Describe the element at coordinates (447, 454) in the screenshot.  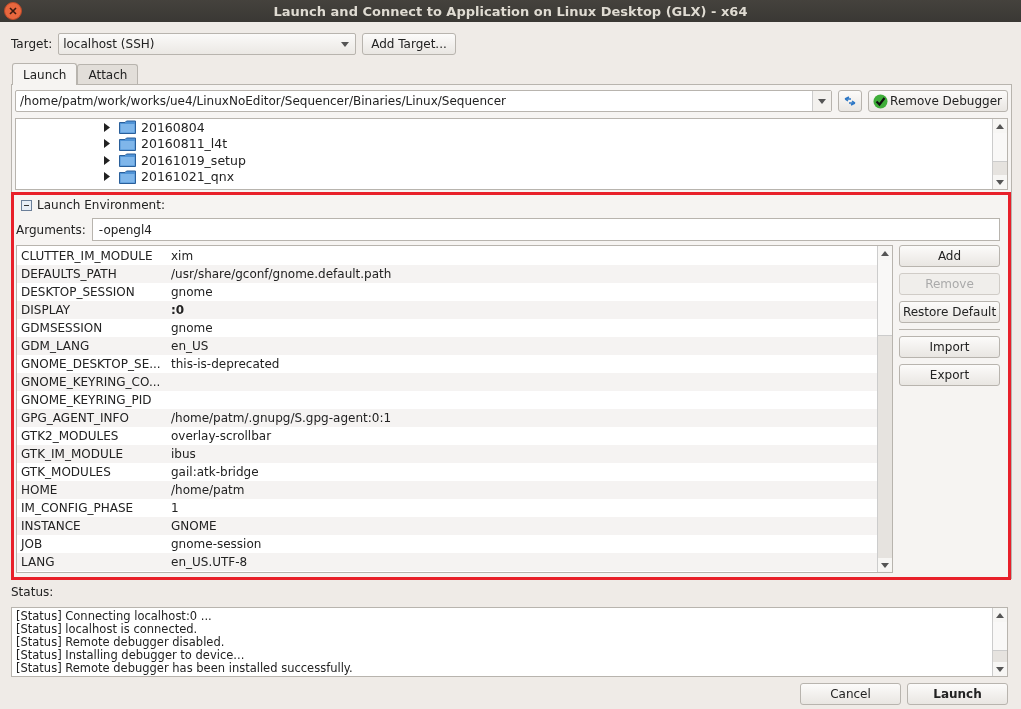
I see `table-row: GTK_IM_MODULE ibus` at that location.